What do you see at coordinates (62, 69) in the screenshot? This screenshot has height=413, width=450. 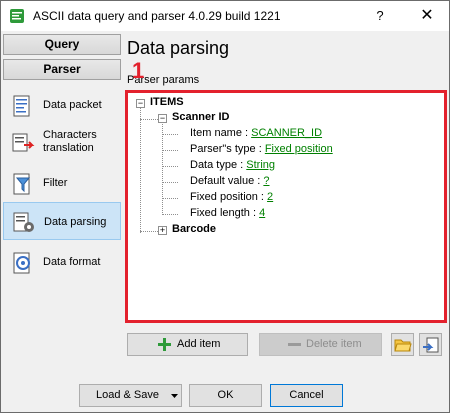 I see `tab-parser: Parser` at bounding box center [62, 69].